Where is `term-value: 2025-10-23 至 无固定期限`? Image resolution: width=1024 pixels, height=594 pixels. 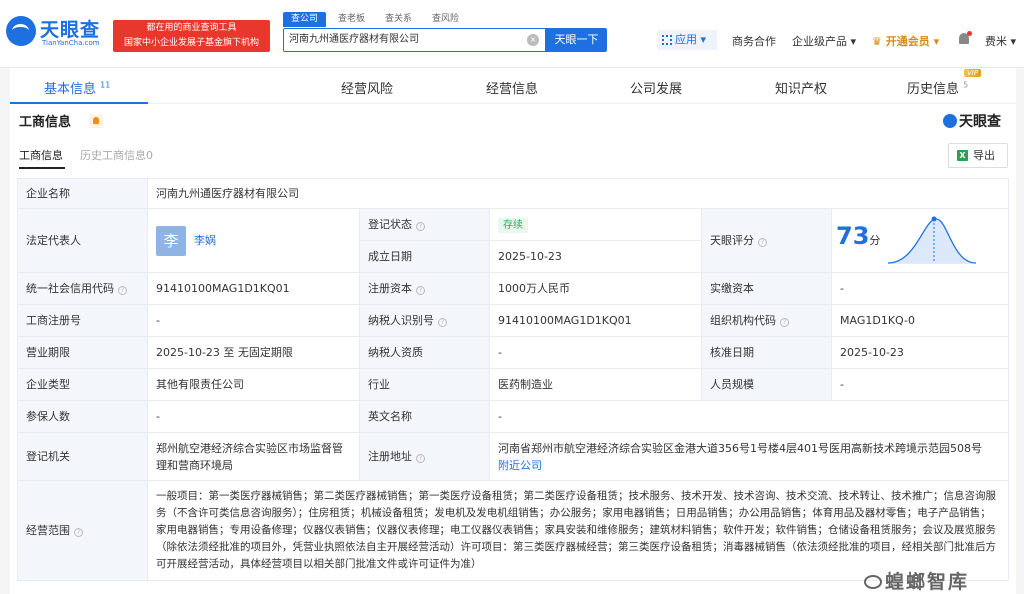
term-value: 2025-10-23 至 无固定期限 is located at coordinates (253, 352).